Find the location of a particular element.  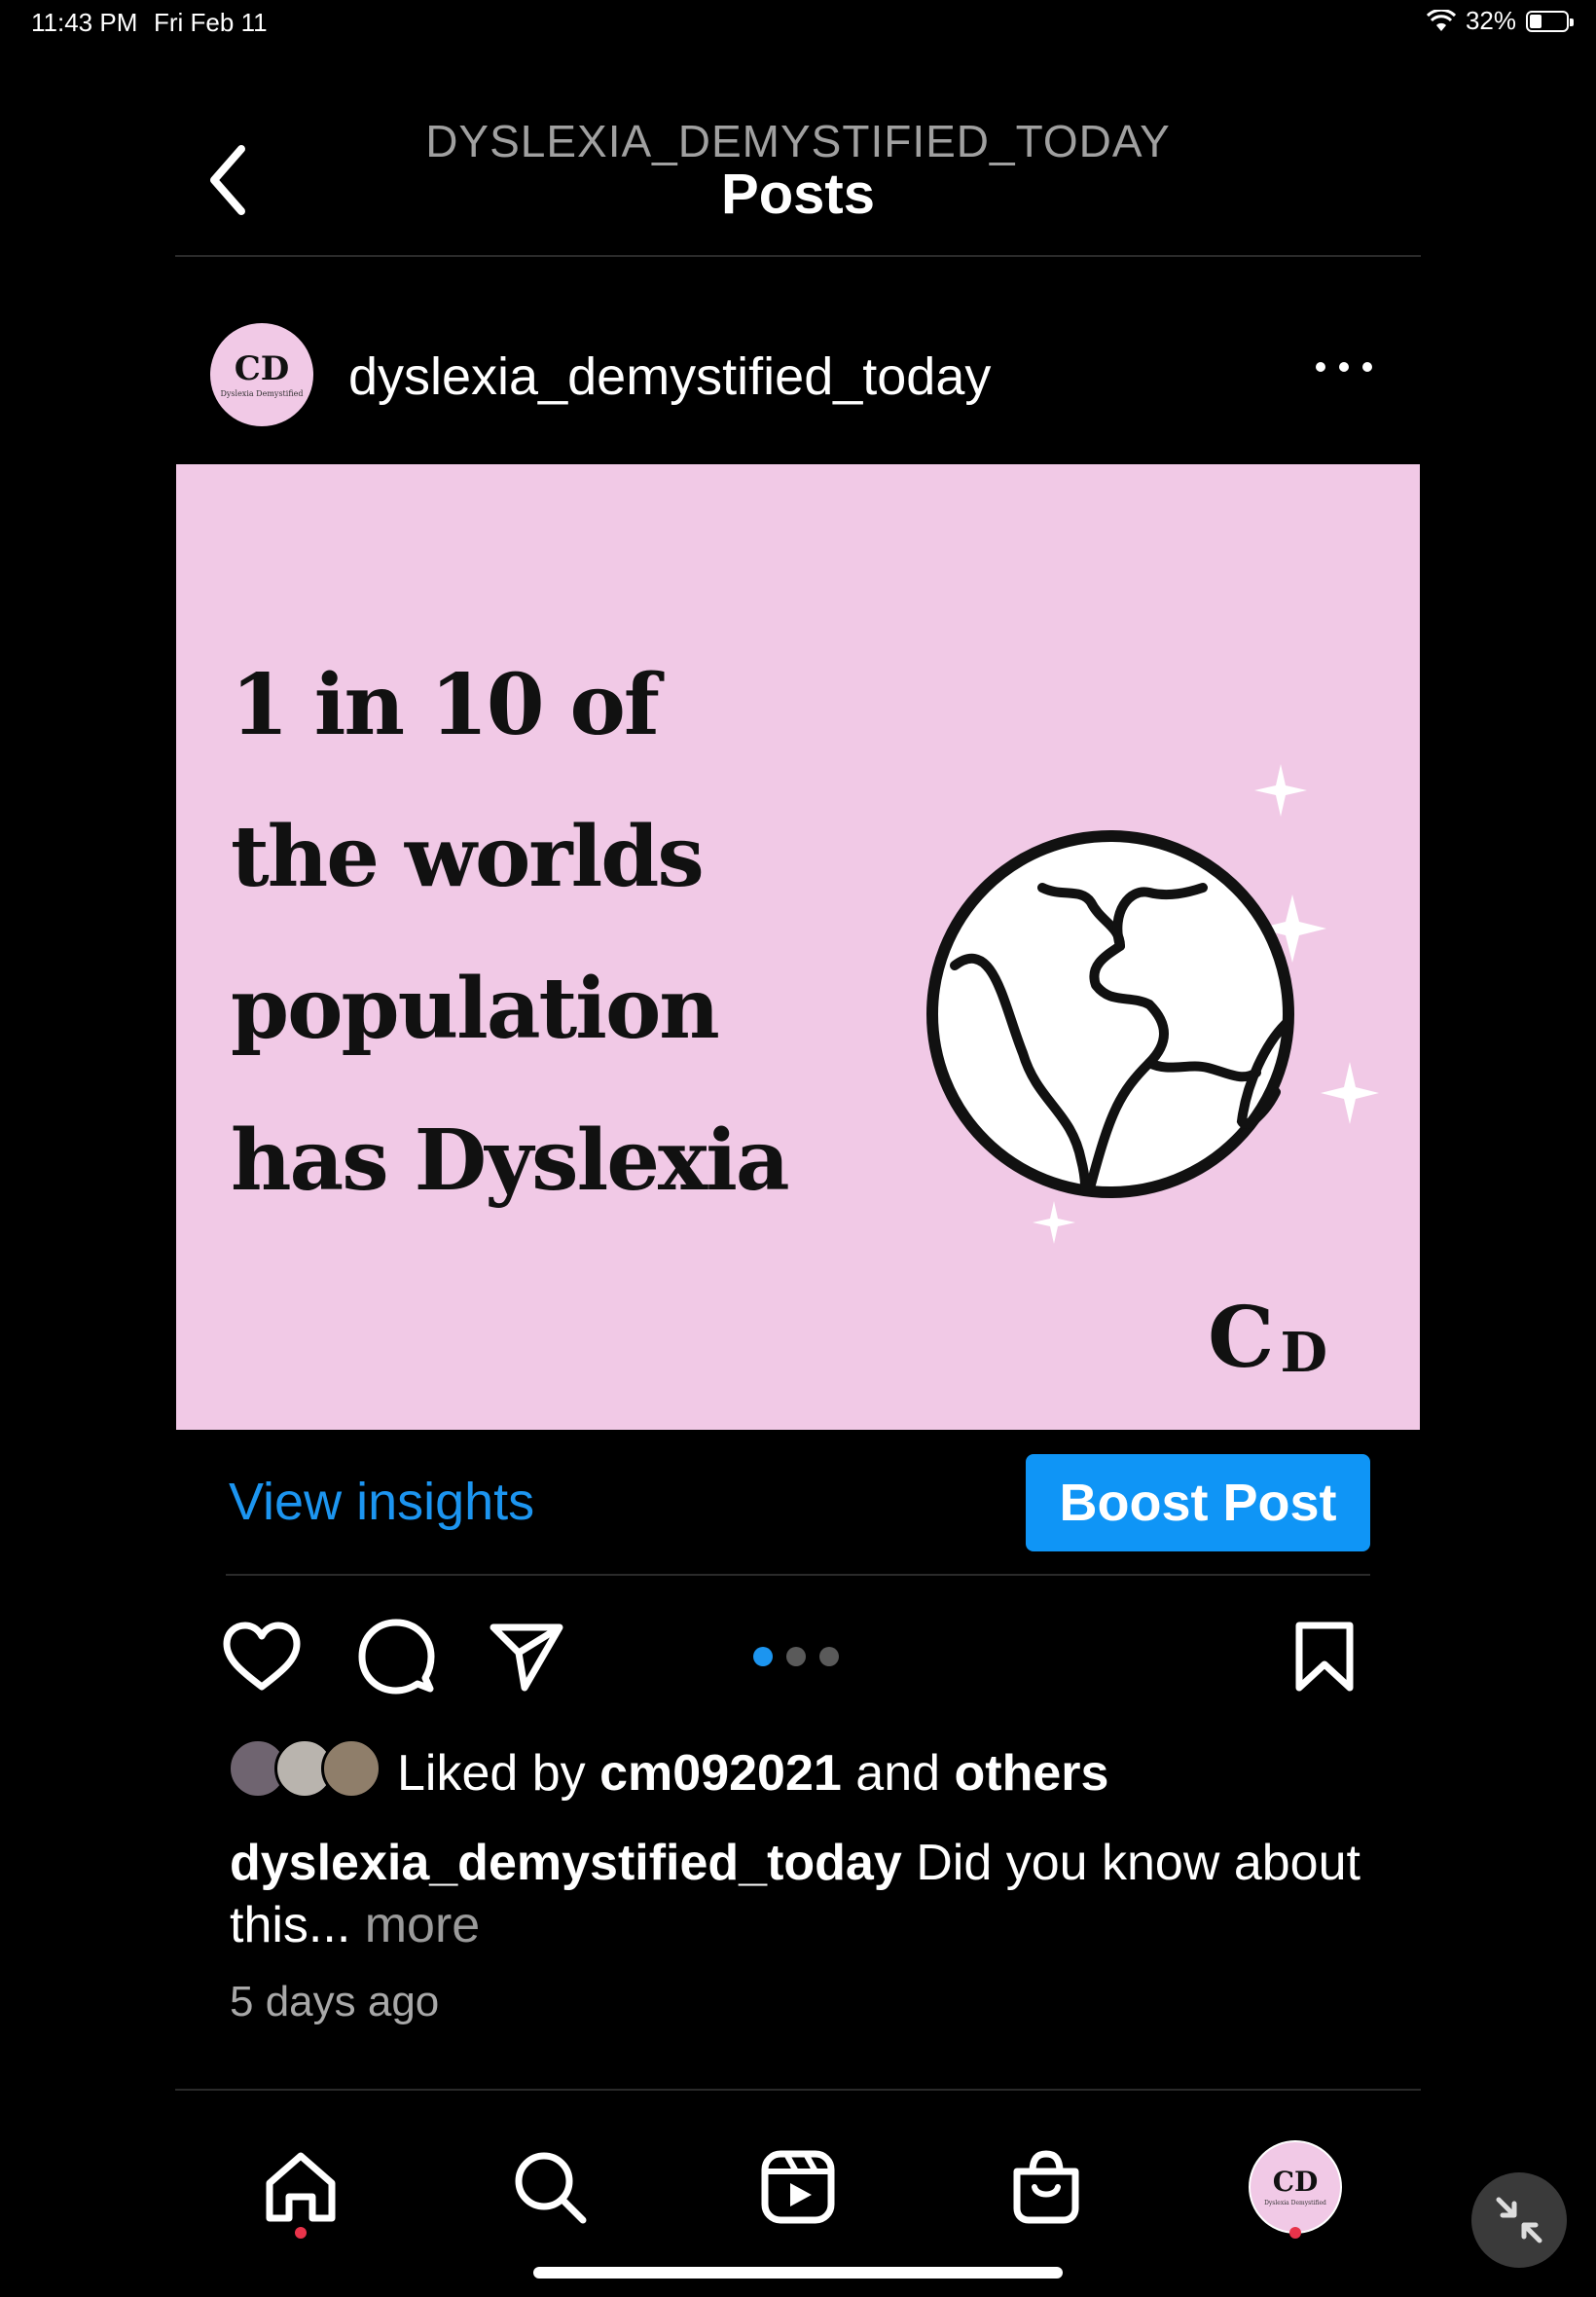

avatar-logo-subtitle: Dyslexia Demystified is located at coordinates (262, 393).